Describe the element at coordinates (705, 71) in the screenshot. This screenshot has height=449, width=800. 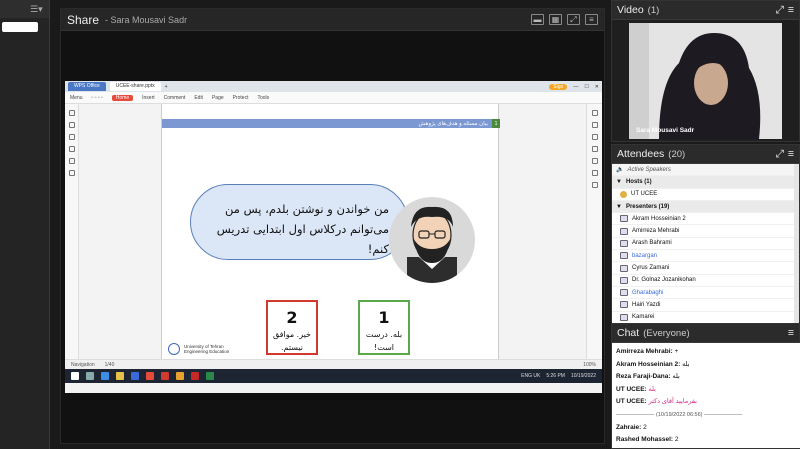
I see `video-pod: Video (1) ⤢ ≡ Sara Mousavi Sadr` at that location.